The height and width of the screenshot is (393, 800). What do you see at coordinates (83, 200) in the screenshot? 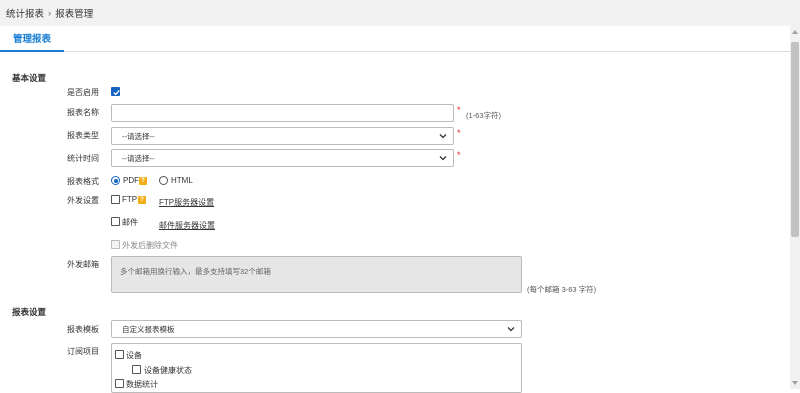
I see `send-label: 外发设置` at bounding box center [83, 200].